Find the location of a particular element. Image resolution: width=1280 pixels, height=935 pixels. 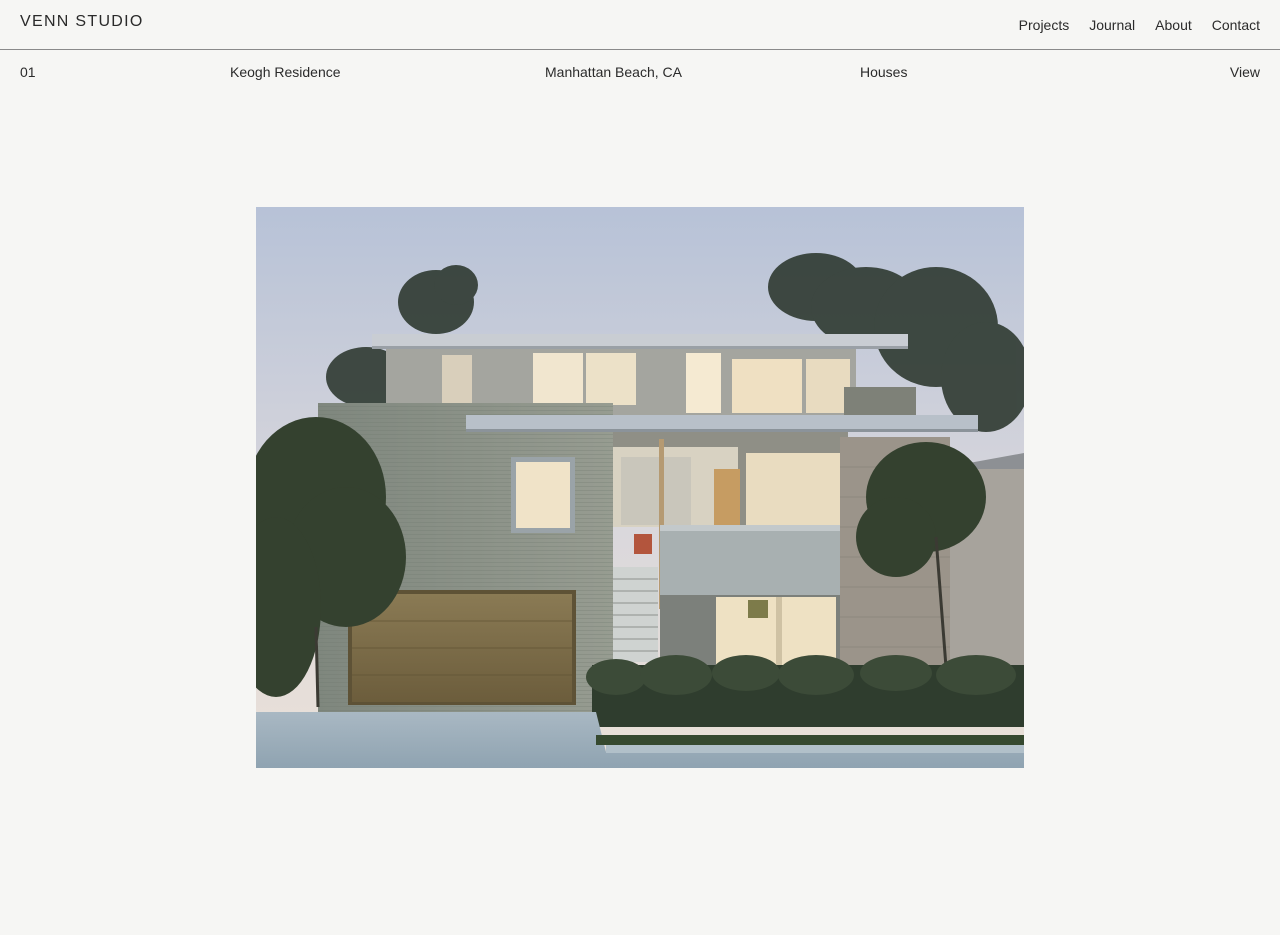

project-number: 01 is located at coordinates (28, 72).